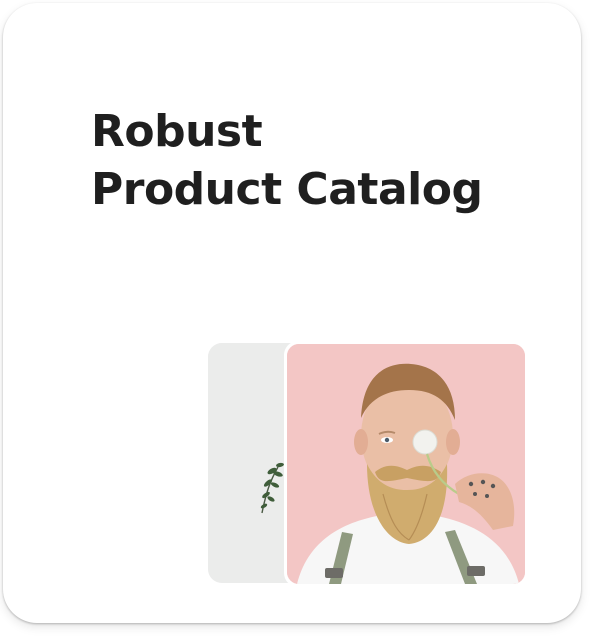 This screenshot has height=637, width=597. I want to click on card-title-line-2: Product Catalog, so click(287, 189).